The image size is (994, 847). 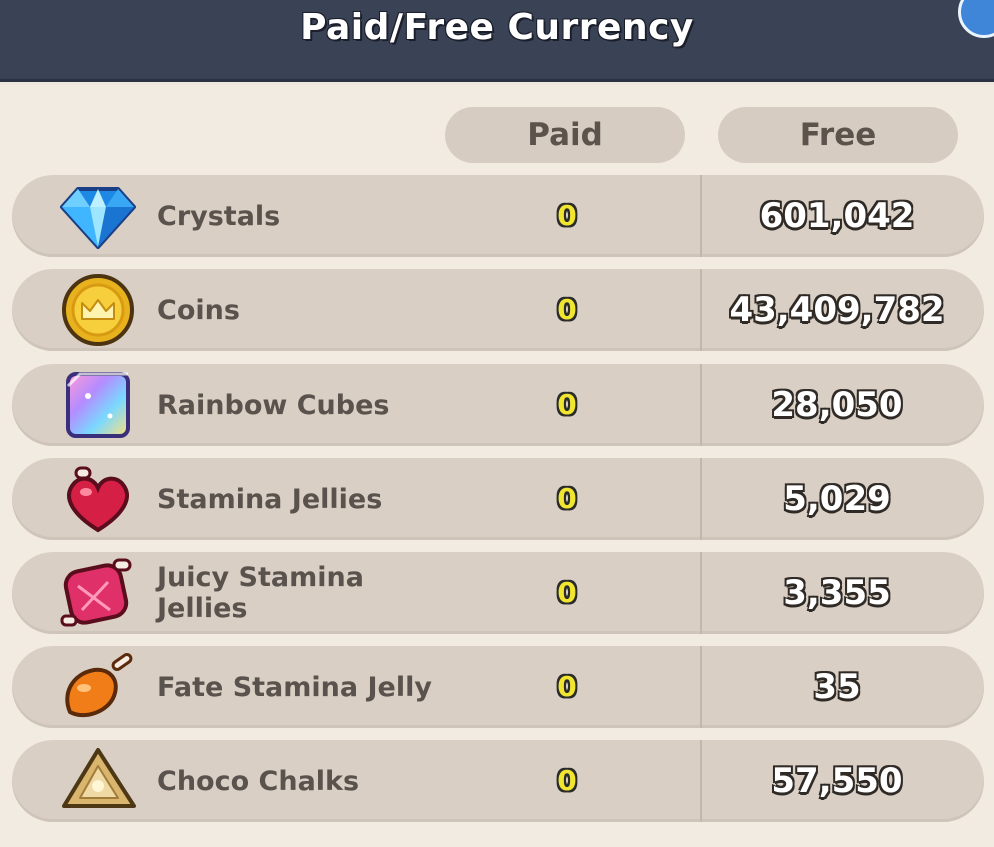 What do you see at coordinates (837, 310) in the screenshot?
I see `free-value: 43,409,782` at bounding box center [837, 310].